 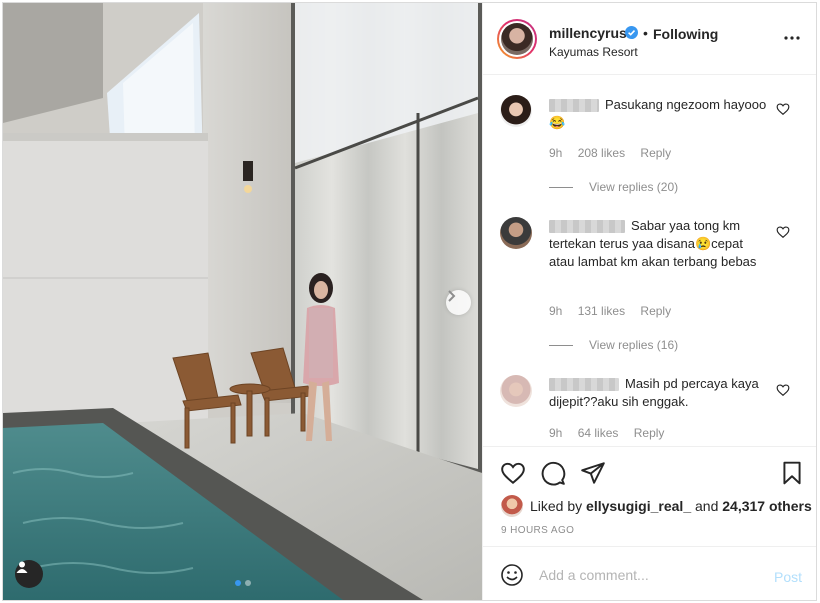 I want to click on more-options-button, so click(x=792, y=38).